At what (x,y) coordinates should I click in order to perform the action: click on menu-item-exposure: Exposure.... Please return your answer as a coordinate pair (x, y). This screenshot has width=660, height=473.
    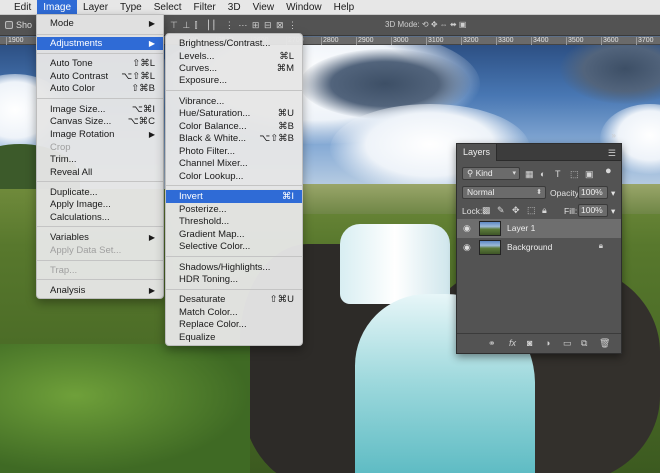
    Looking at the image, I should click on (234, 80).